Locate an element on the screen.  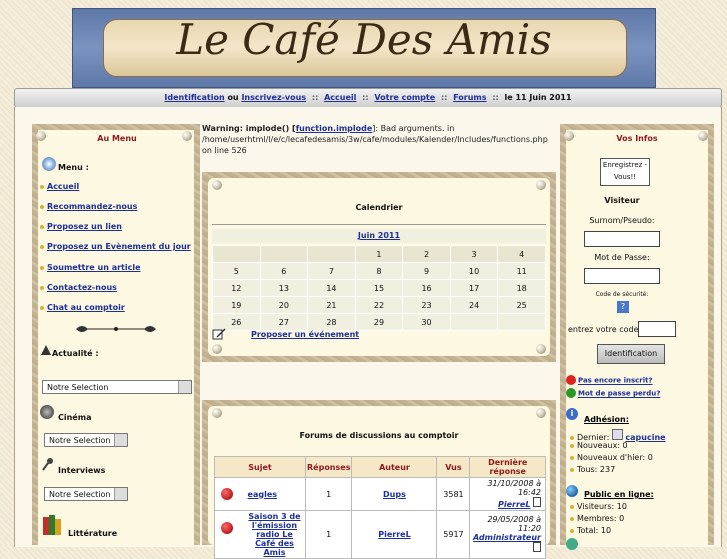
calendar-day: 4 is located at coordinates (521, 254).